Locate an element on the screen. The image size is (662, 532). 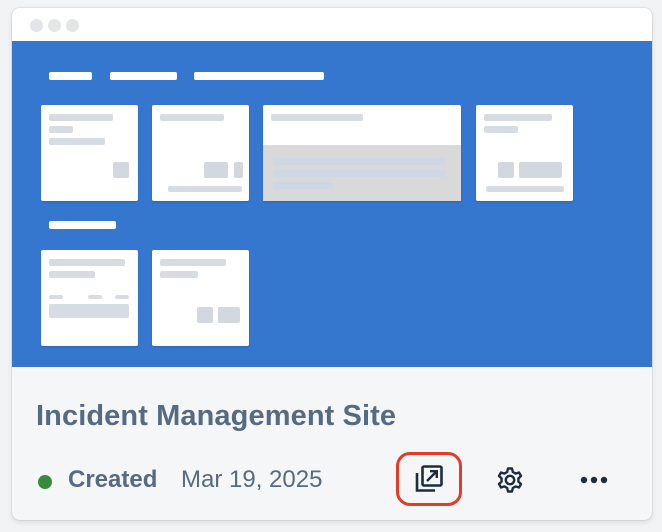
preview-tile-wide is located at coordinates (362, 153).